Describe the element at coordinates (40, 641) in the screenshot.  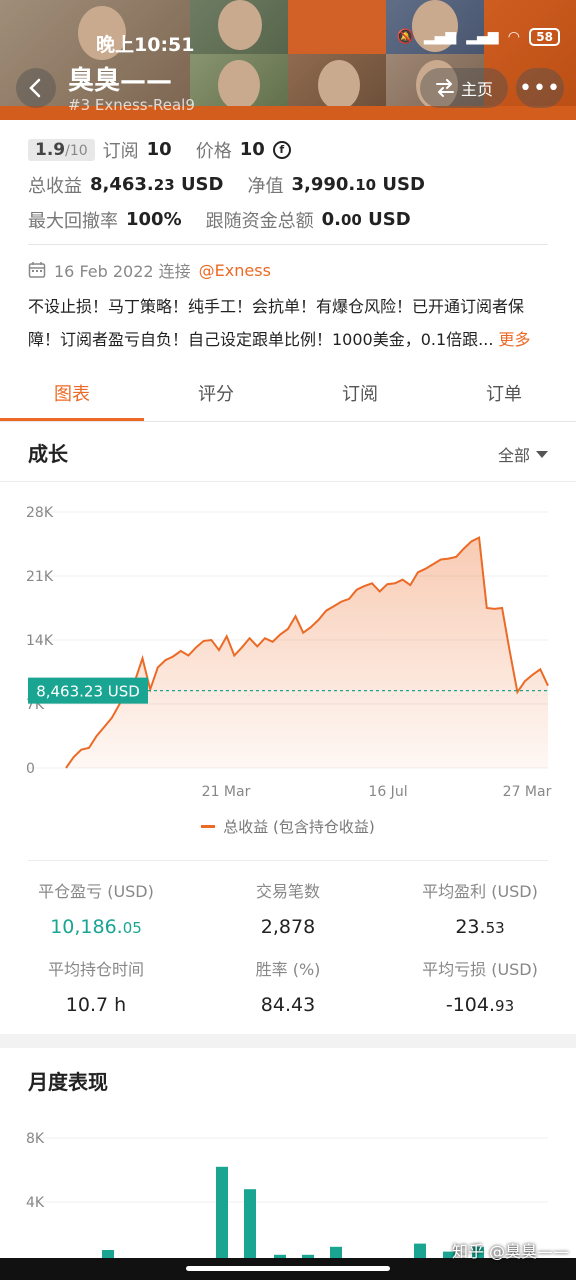
I see `y-tick-label: 14K` at that location.